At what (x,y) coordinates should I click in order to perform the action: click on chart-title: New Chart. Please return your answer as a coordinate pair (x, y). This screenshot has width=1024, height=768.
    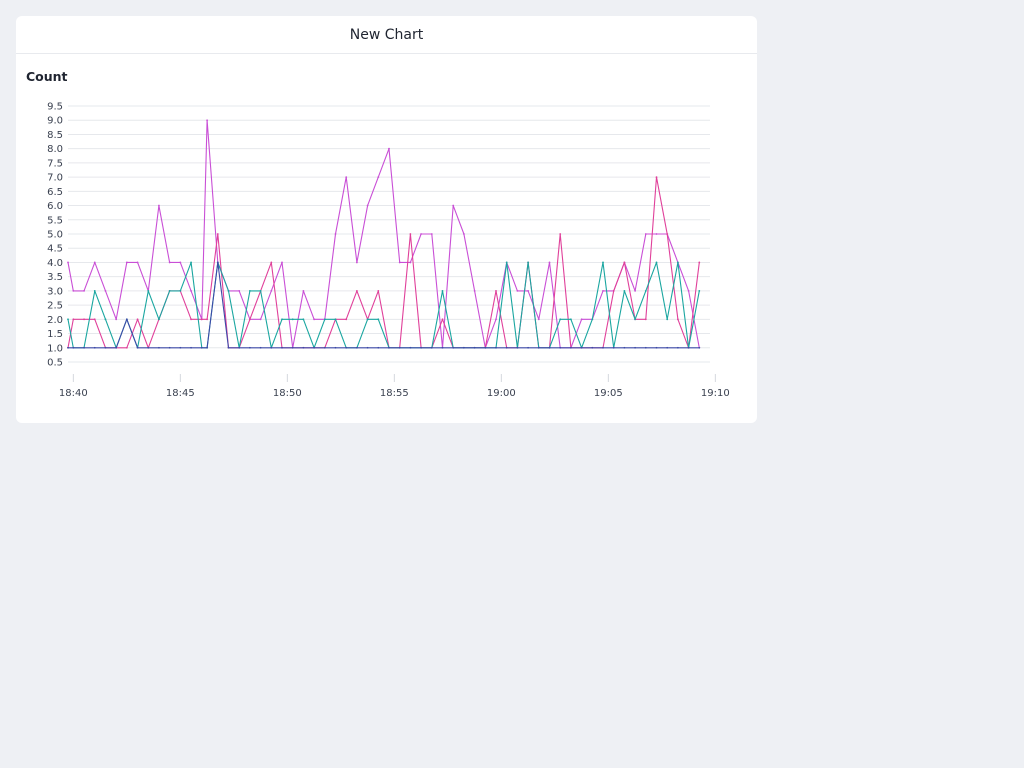
    Looking at the image, I should click on (386, 34).